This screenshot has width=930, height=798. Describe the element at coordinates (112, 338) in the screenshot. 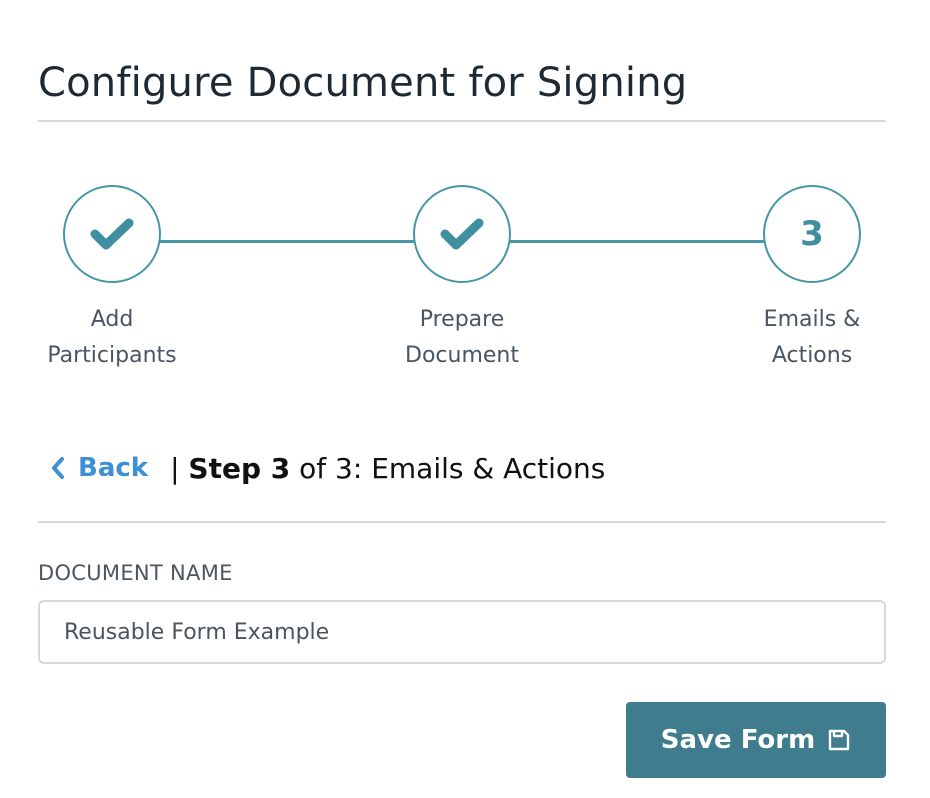

I see `step-1-label: Add Participants` at that location.